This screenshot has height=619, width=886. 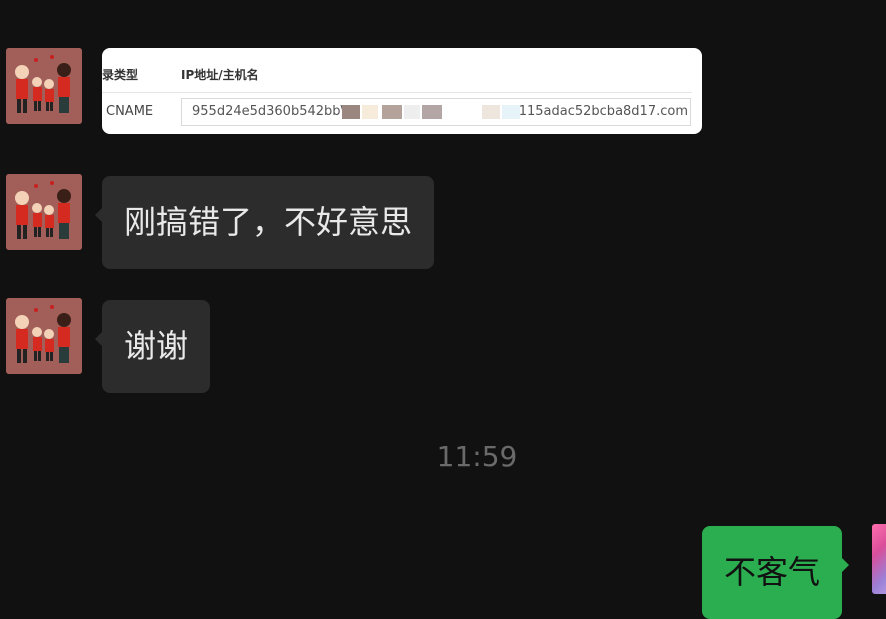 What do you see at coordinates (397, 92) in the screenshot?
I see `divider` at bounding box center [397, 92].